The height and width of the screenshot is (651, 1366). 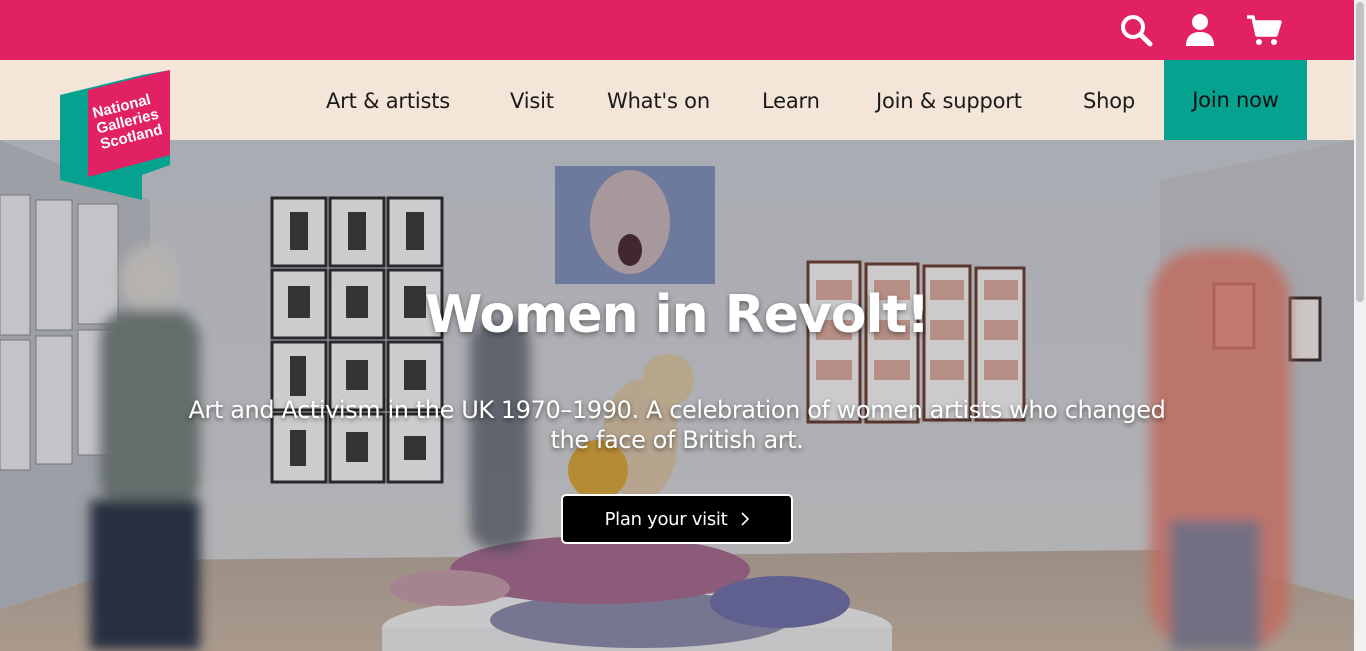 What do you see at coordinates (388, 101) in the screenshot?
I see `nav-art-artists: Art & artists` at bounding box center [388, 101].